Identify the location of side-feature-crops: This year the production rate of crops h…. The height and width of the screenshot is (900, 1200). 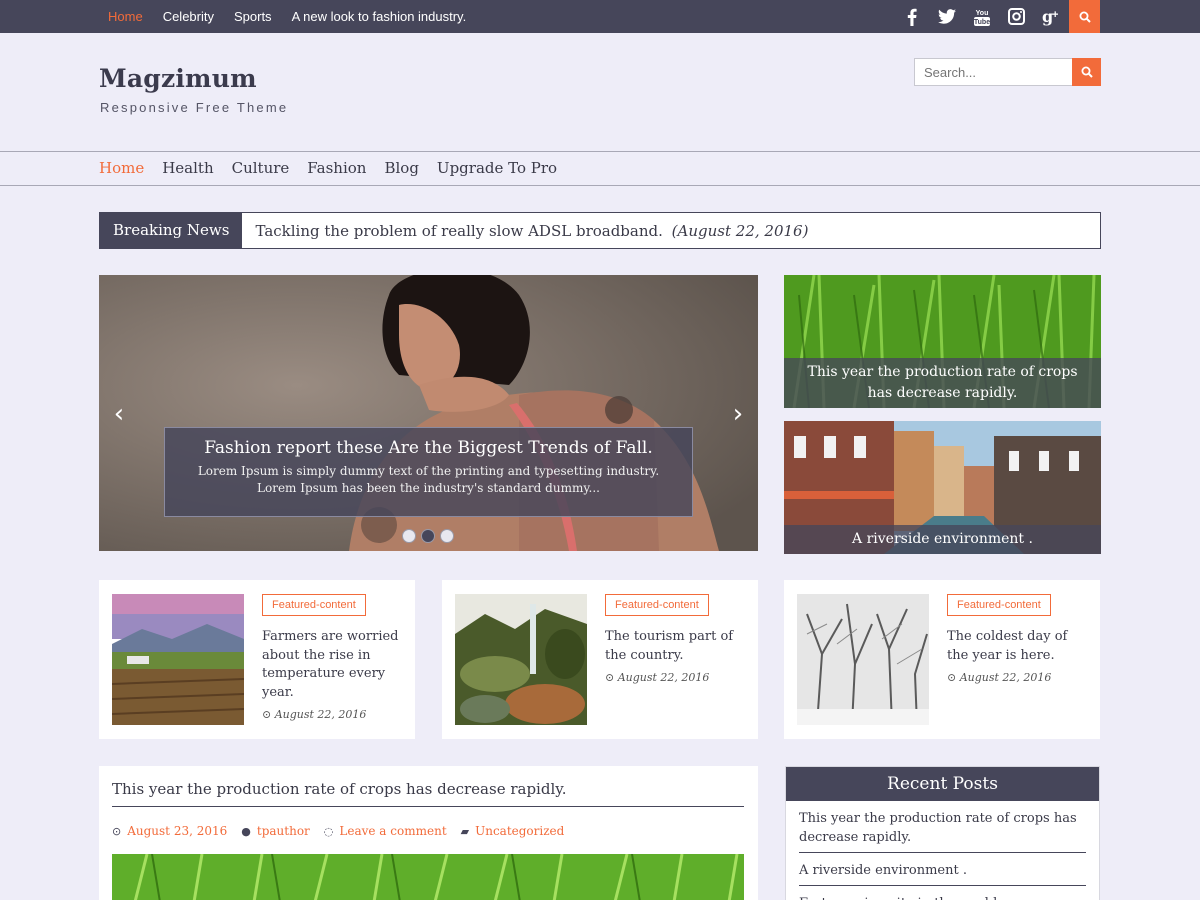
(942, 341).